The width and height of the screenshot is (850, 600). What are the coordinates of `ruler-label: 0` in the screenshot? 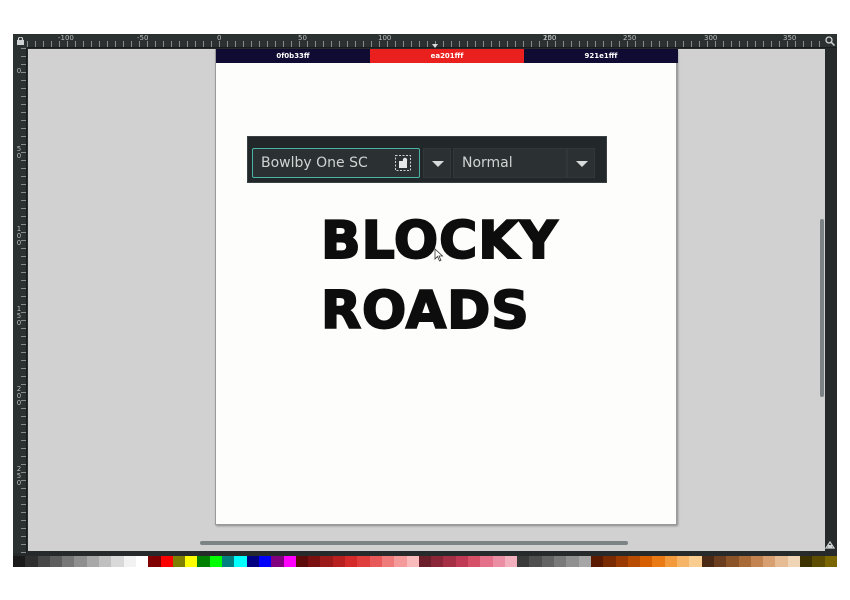 It's located at (19, 71).